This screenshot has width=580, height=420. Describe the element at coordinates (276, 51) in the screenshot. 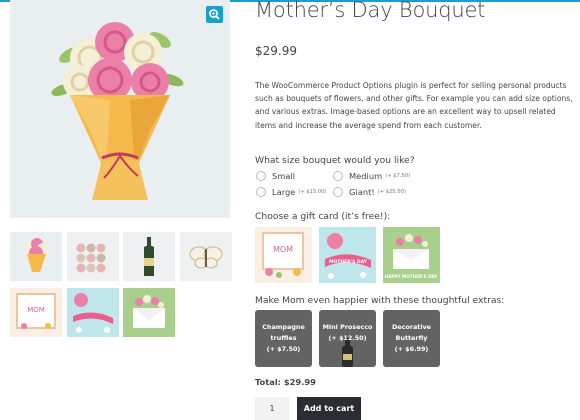

I see `product-price: $29.99` at that location.